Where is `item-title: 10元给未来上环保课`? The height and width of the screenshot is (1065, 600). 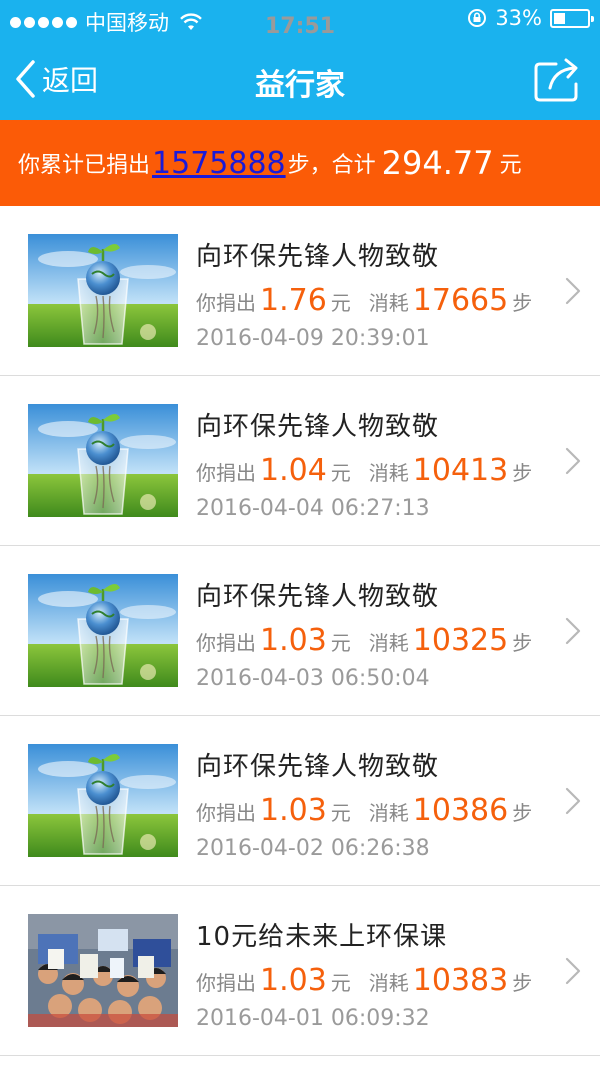 item-title: 10元给未来上环保课 is located at coordinates (322, 937).